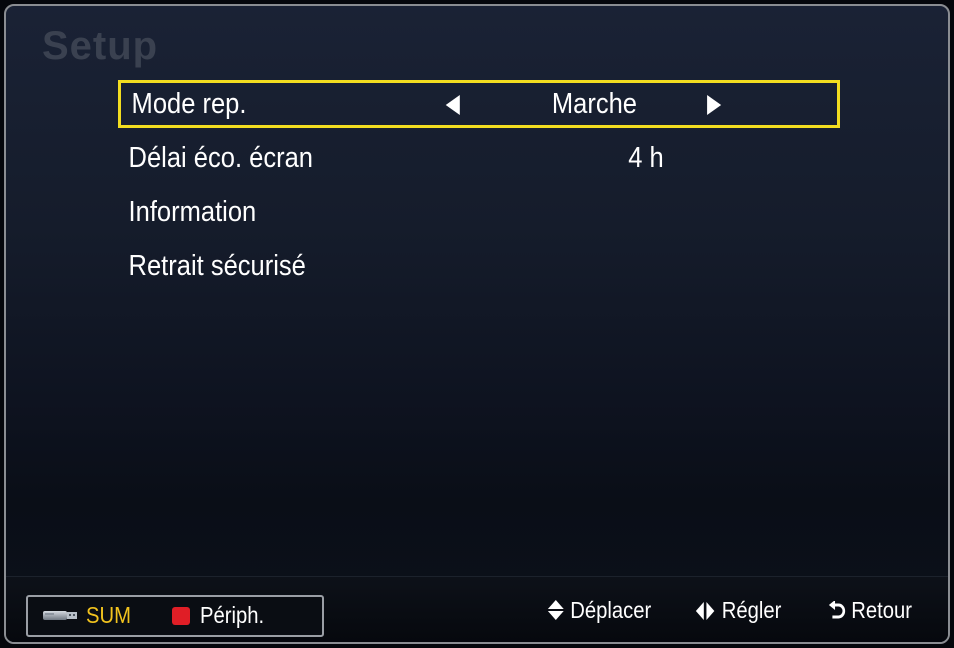  What do you see at coordinates (435, 161) in the screenshot?
I see `menu-item-delai-eco-ecran: Délai éco. écran 4 h` at bounding box center [435, 161].